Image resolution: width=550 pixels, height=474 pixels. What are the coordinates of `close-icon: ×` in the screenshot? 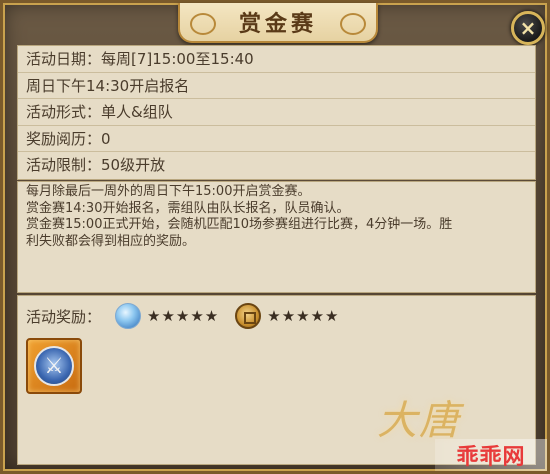 It's located at (528, 28).